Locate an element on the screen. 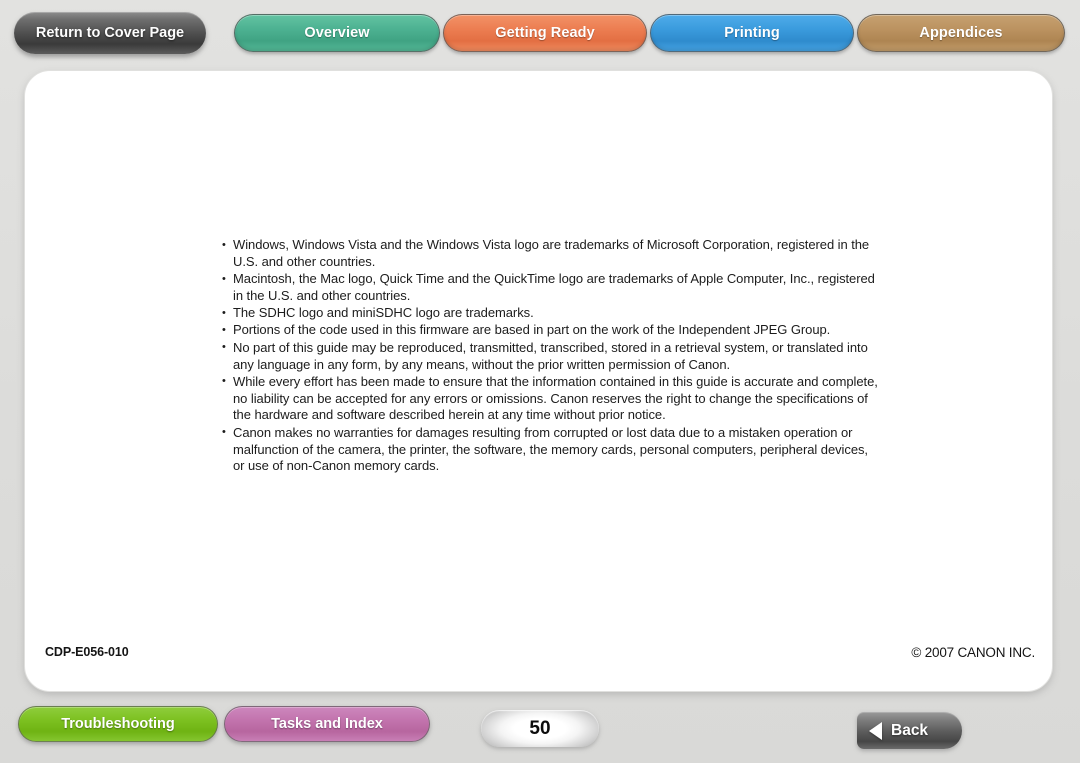 The width and height of the screenshot is (1080, 763). left-triangle-icon is located at coordinates (875, 730).